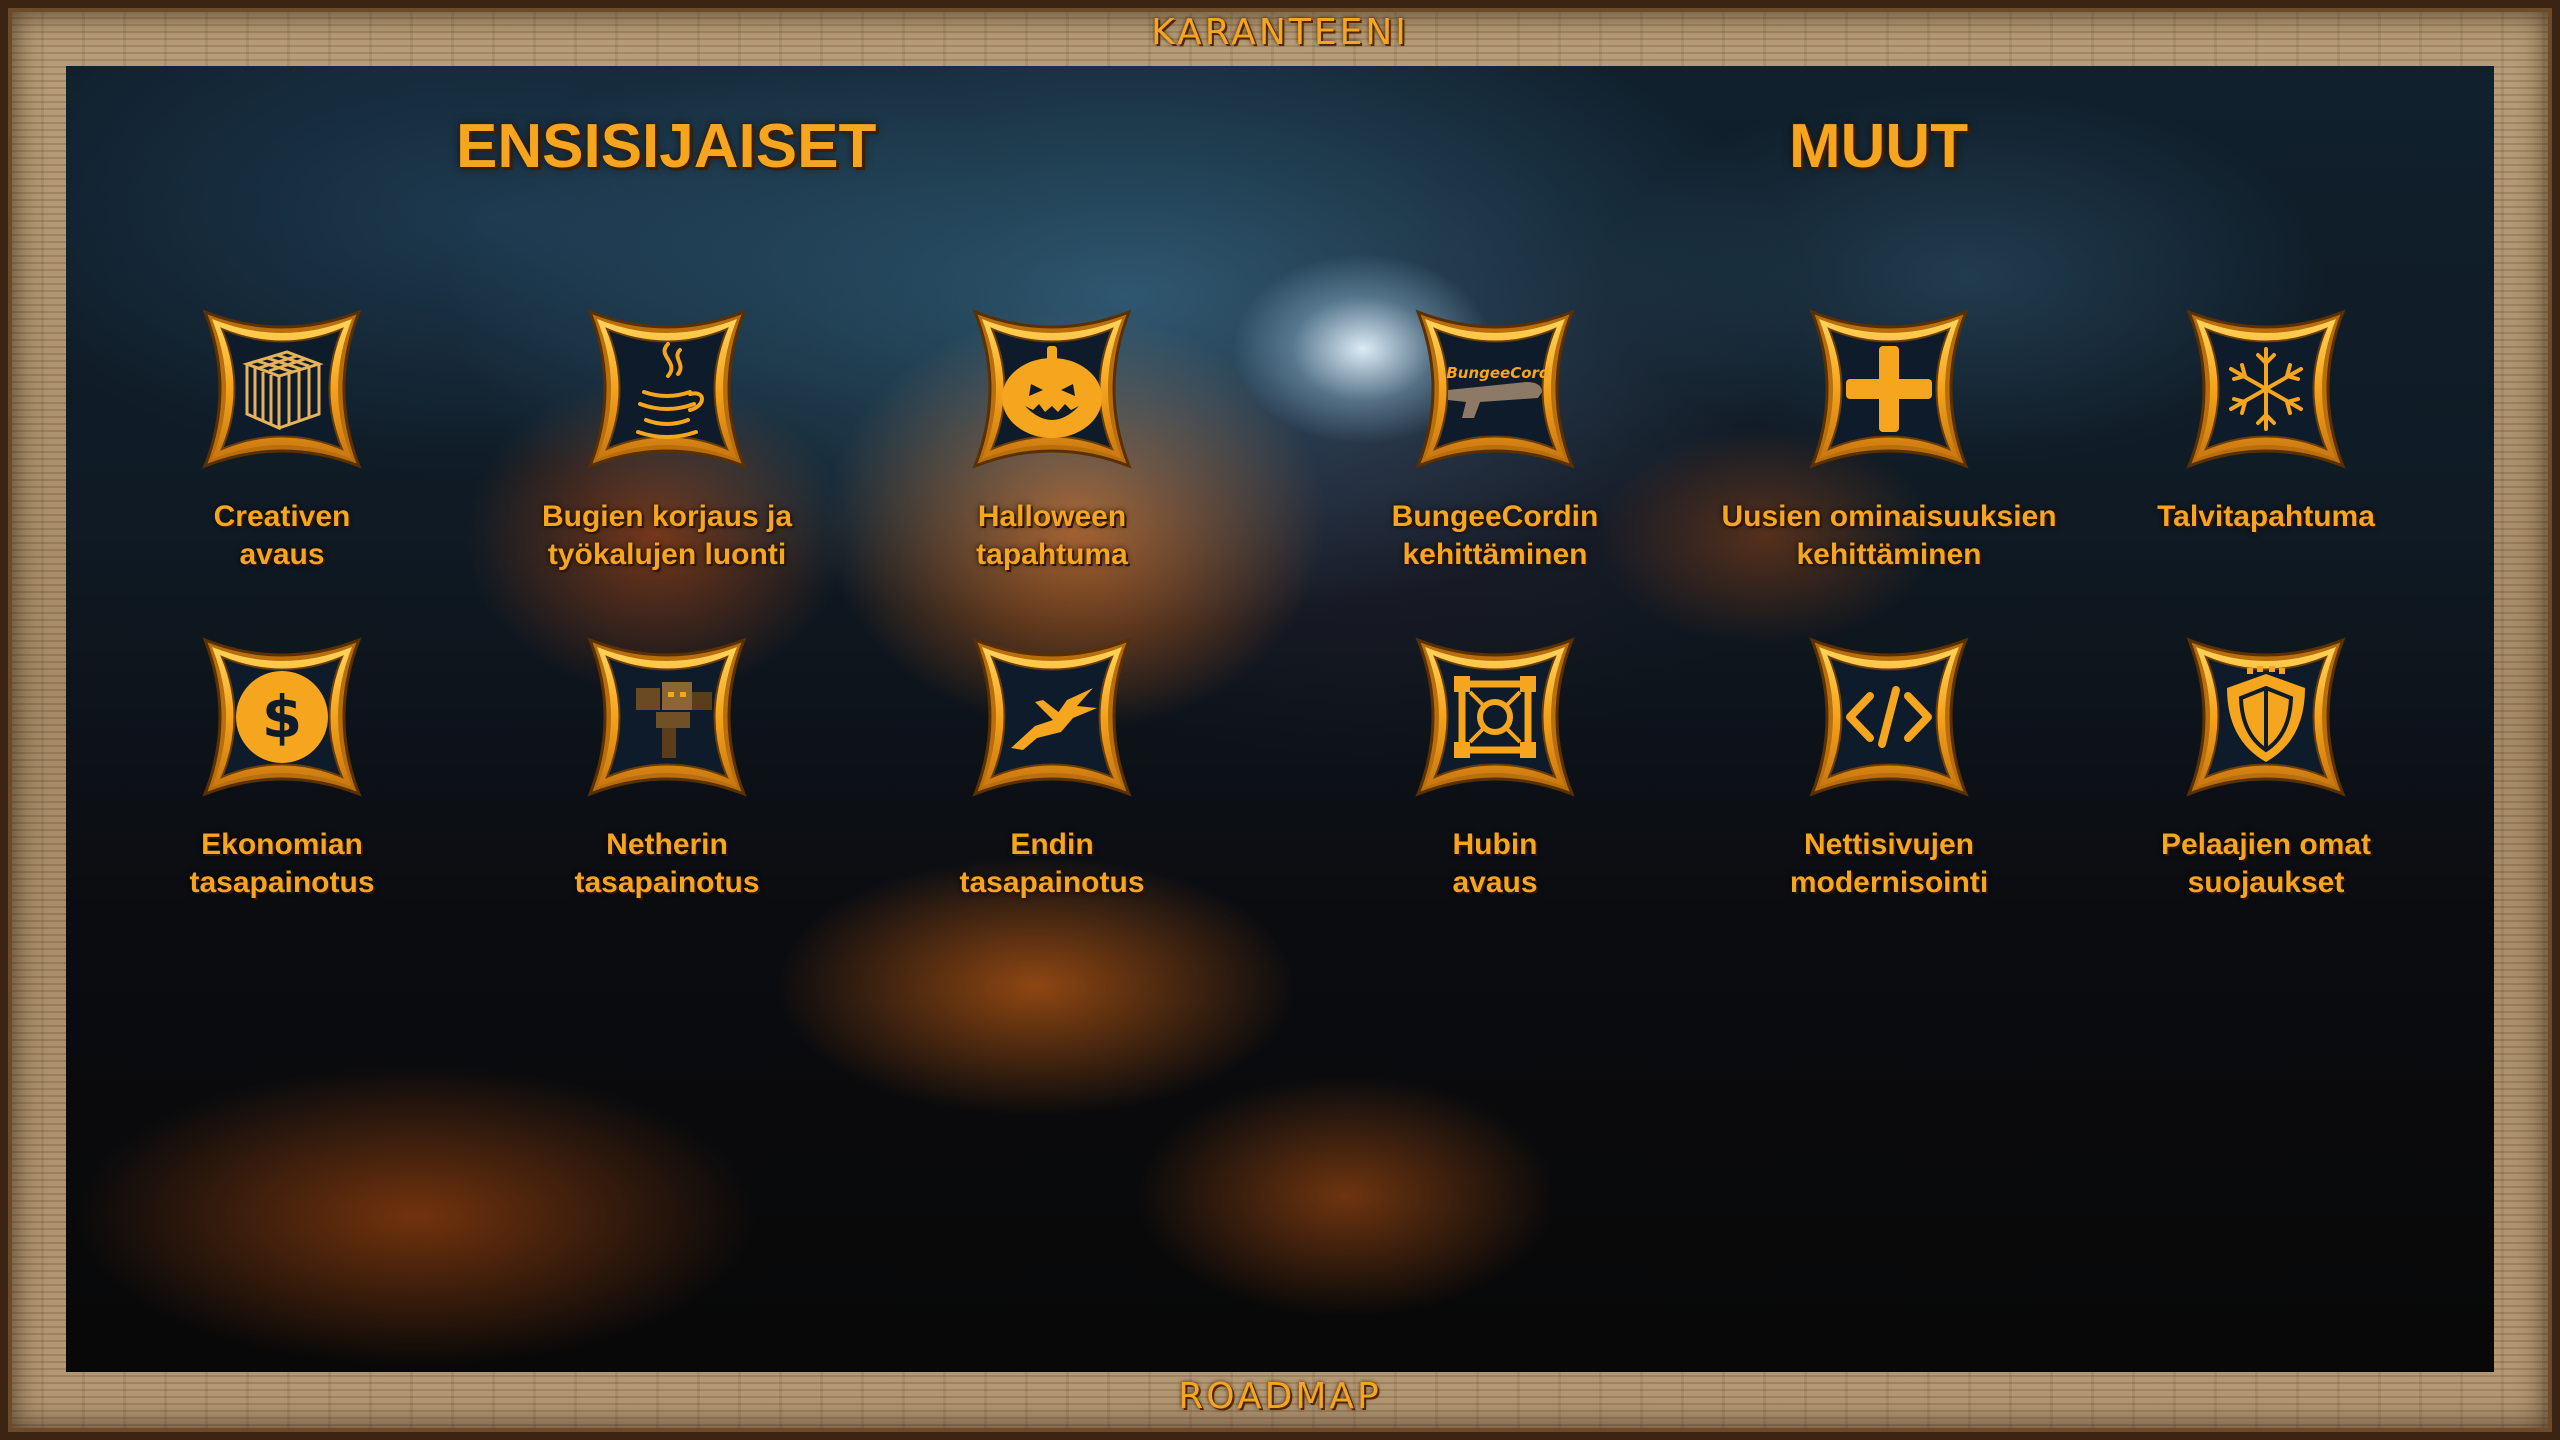 The height and width of the screenshot is (1440, 2560). What do you see at coordinates (2266, 717) in the screenshot?
I see `shield-icon` at bounding box center [2266, 717].